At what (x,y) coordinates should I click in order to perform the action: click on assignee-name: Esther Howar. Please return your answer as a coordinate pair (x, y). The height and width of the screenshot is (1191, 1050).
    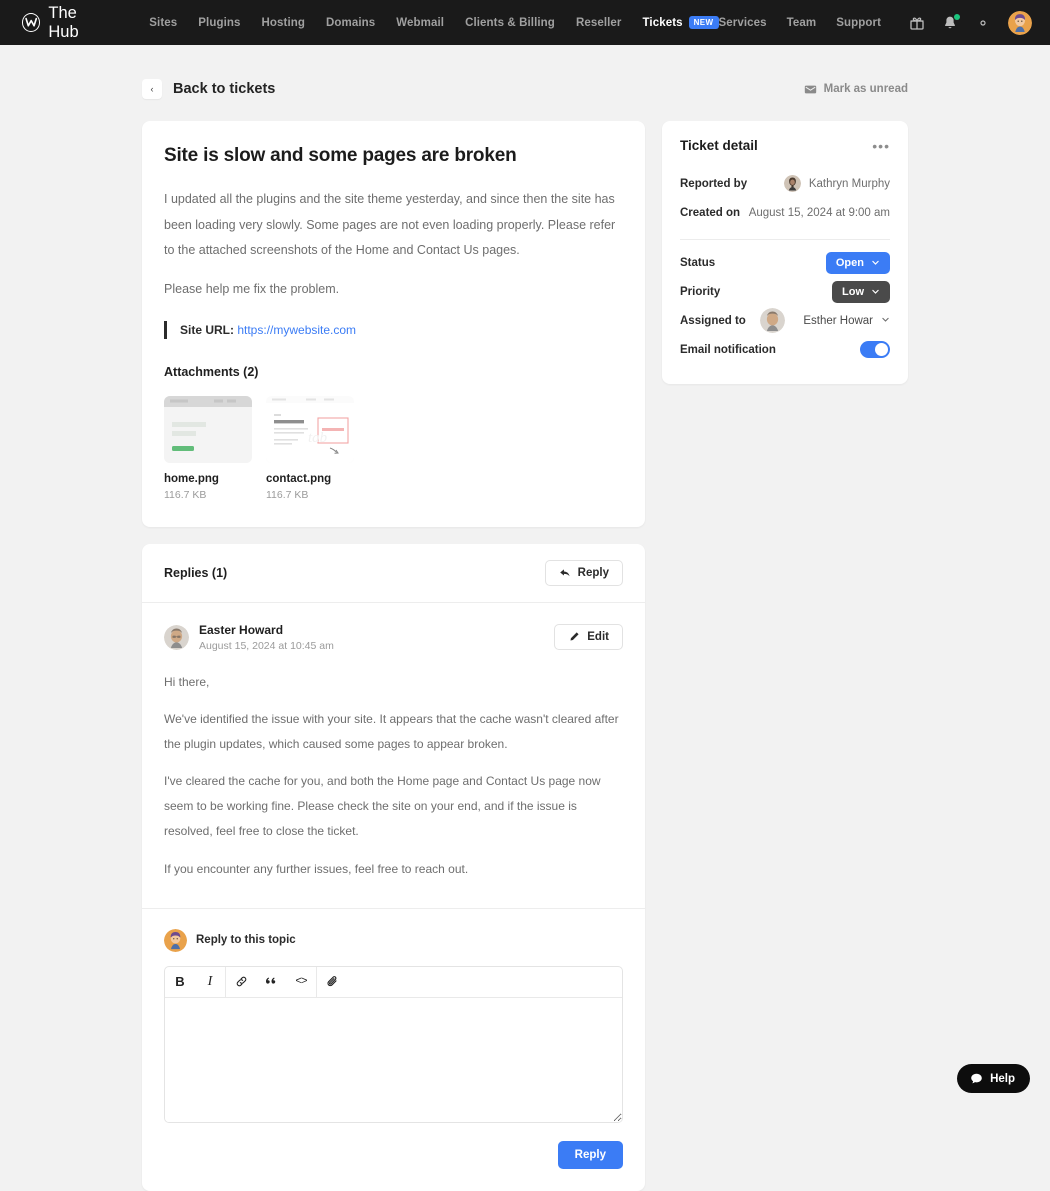
    Looking at the image, I should click on (838, 320).